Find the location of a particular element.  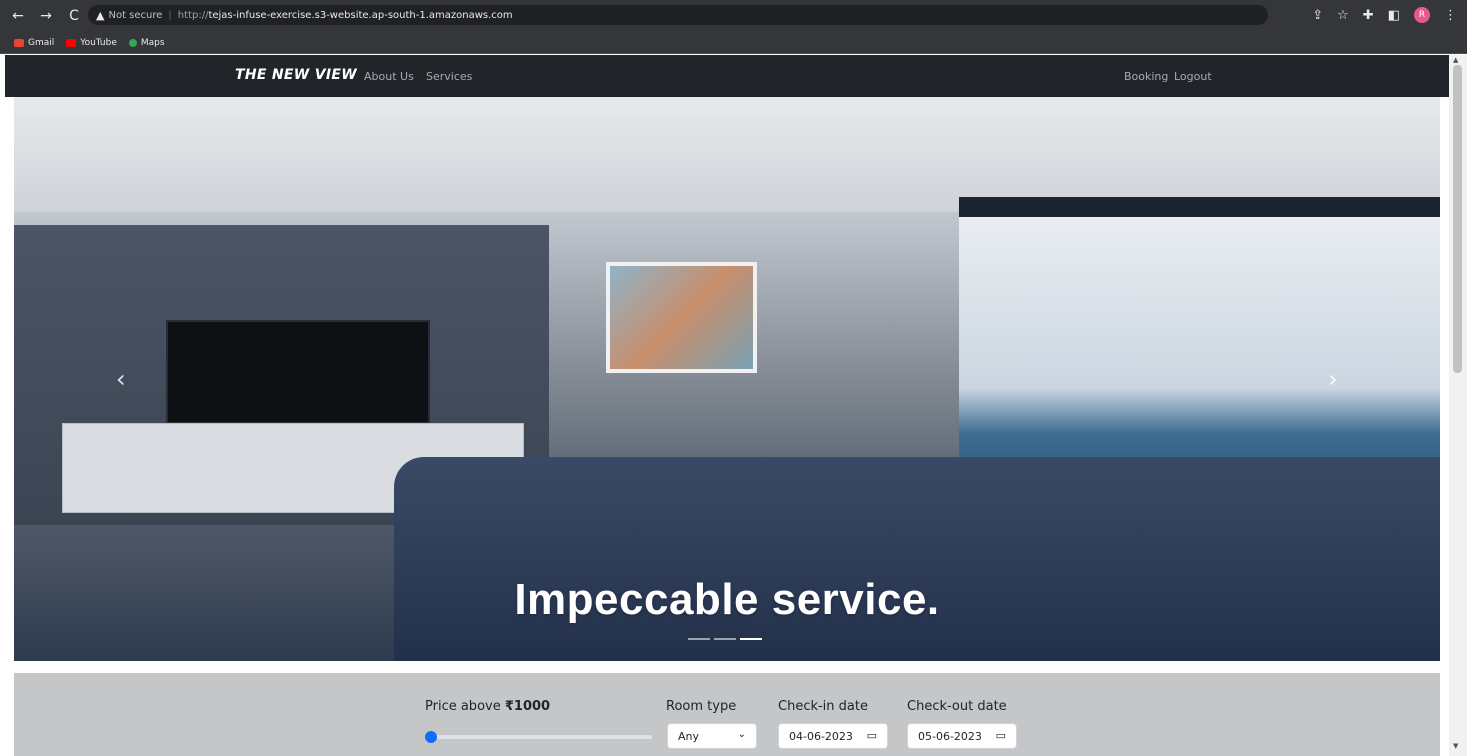

brand-logo: THE NEW VIEW is located at coordinates (296, 75).